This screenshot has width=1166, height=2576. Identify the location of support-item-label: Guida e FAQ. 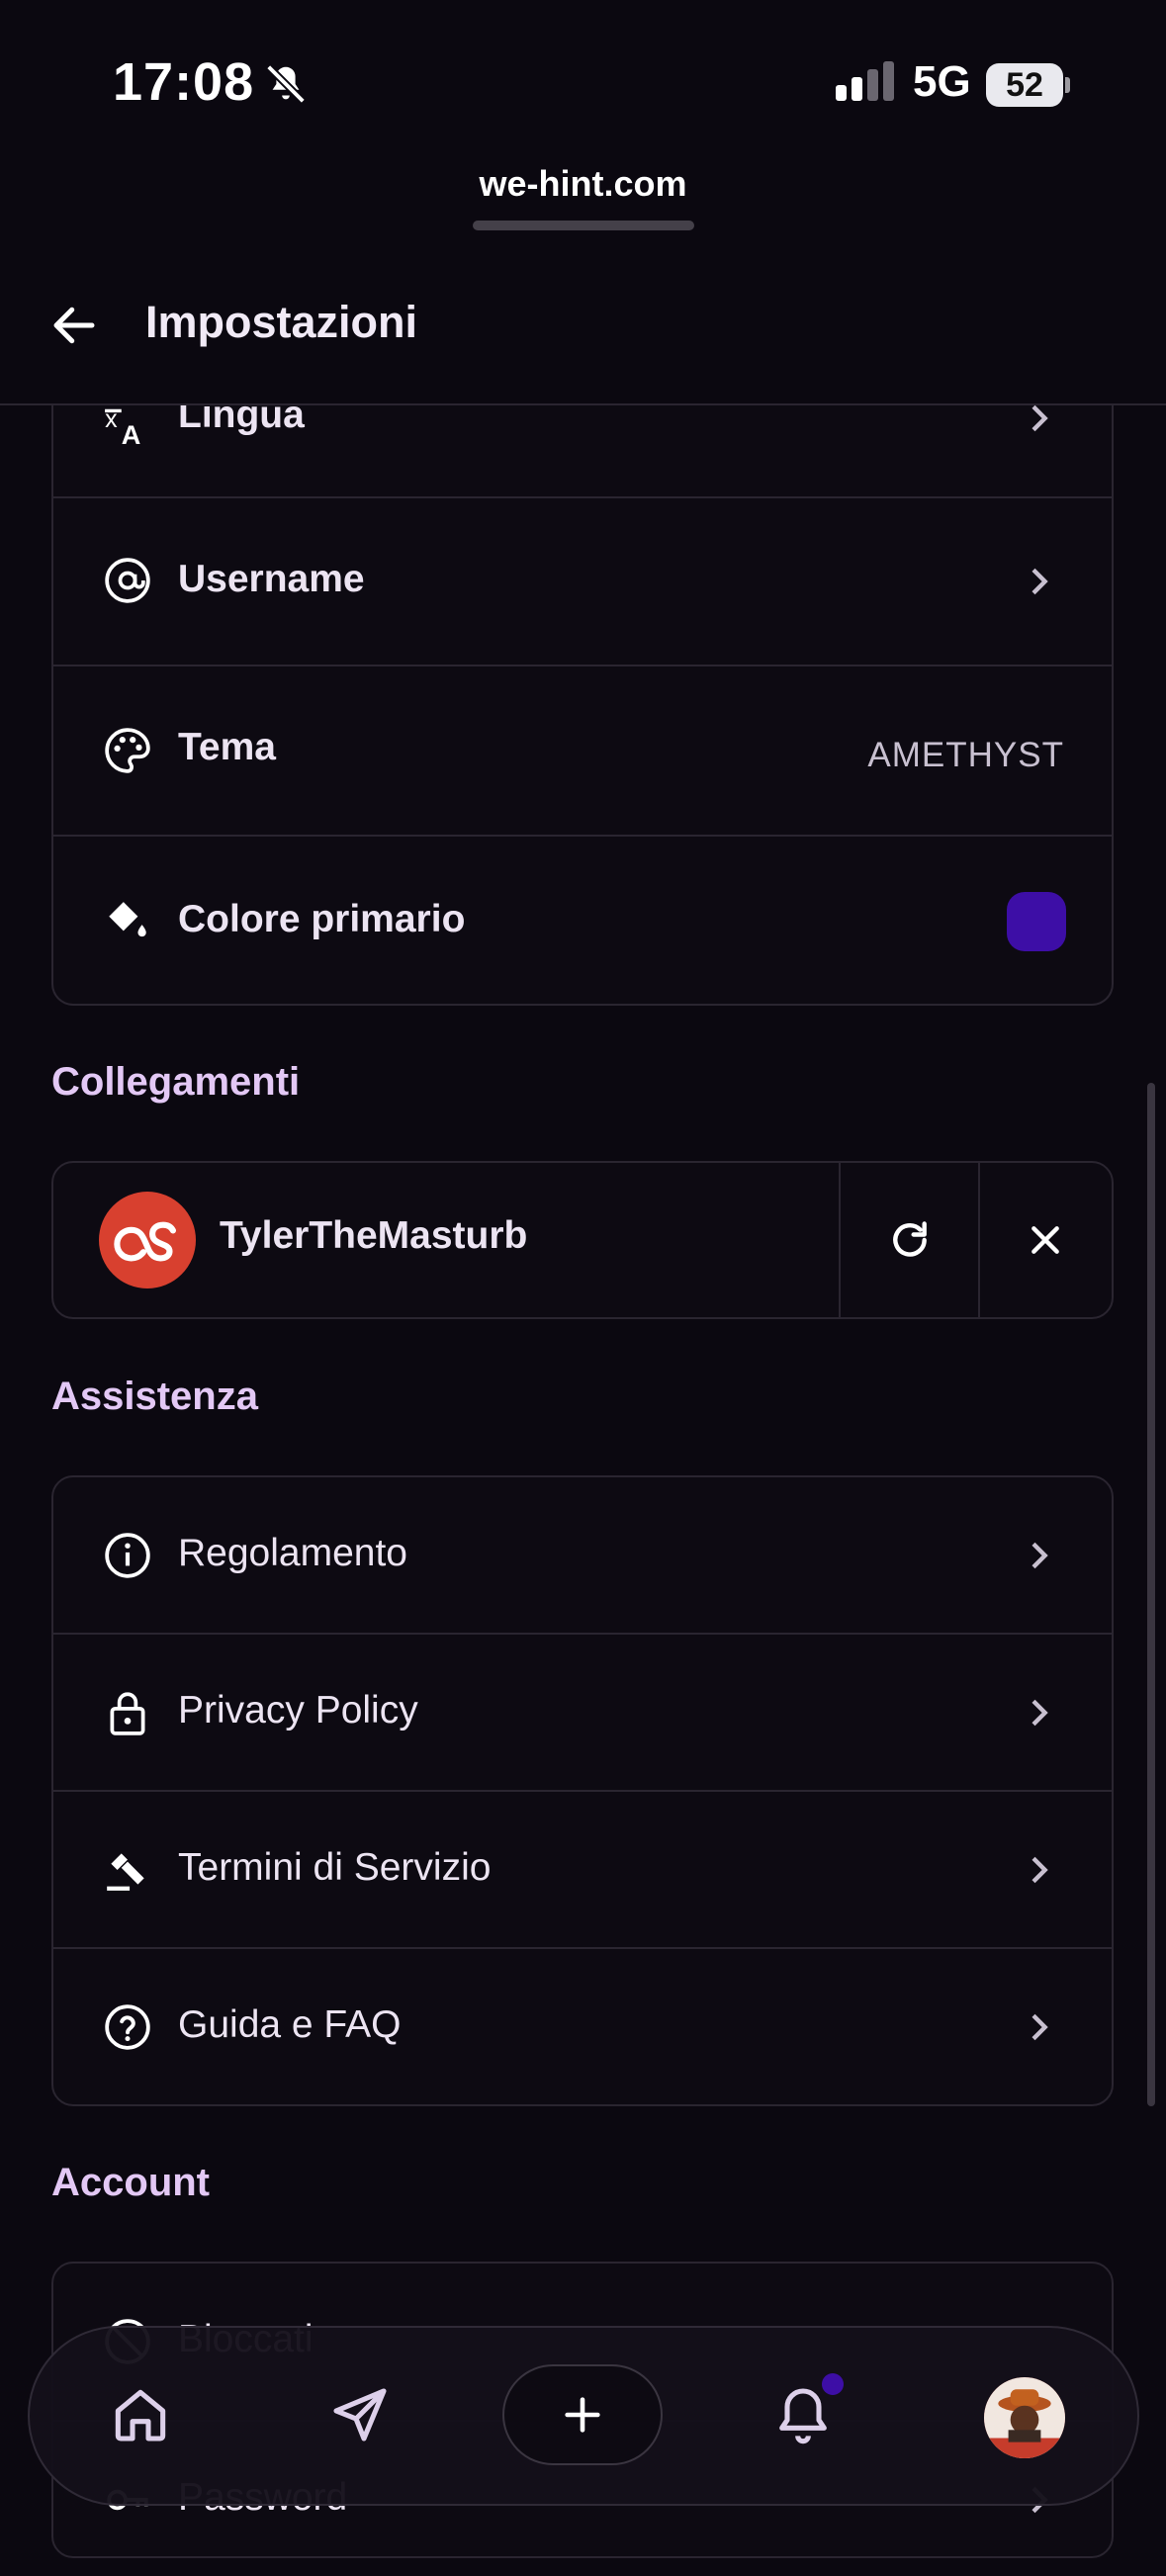
(290, 2024).